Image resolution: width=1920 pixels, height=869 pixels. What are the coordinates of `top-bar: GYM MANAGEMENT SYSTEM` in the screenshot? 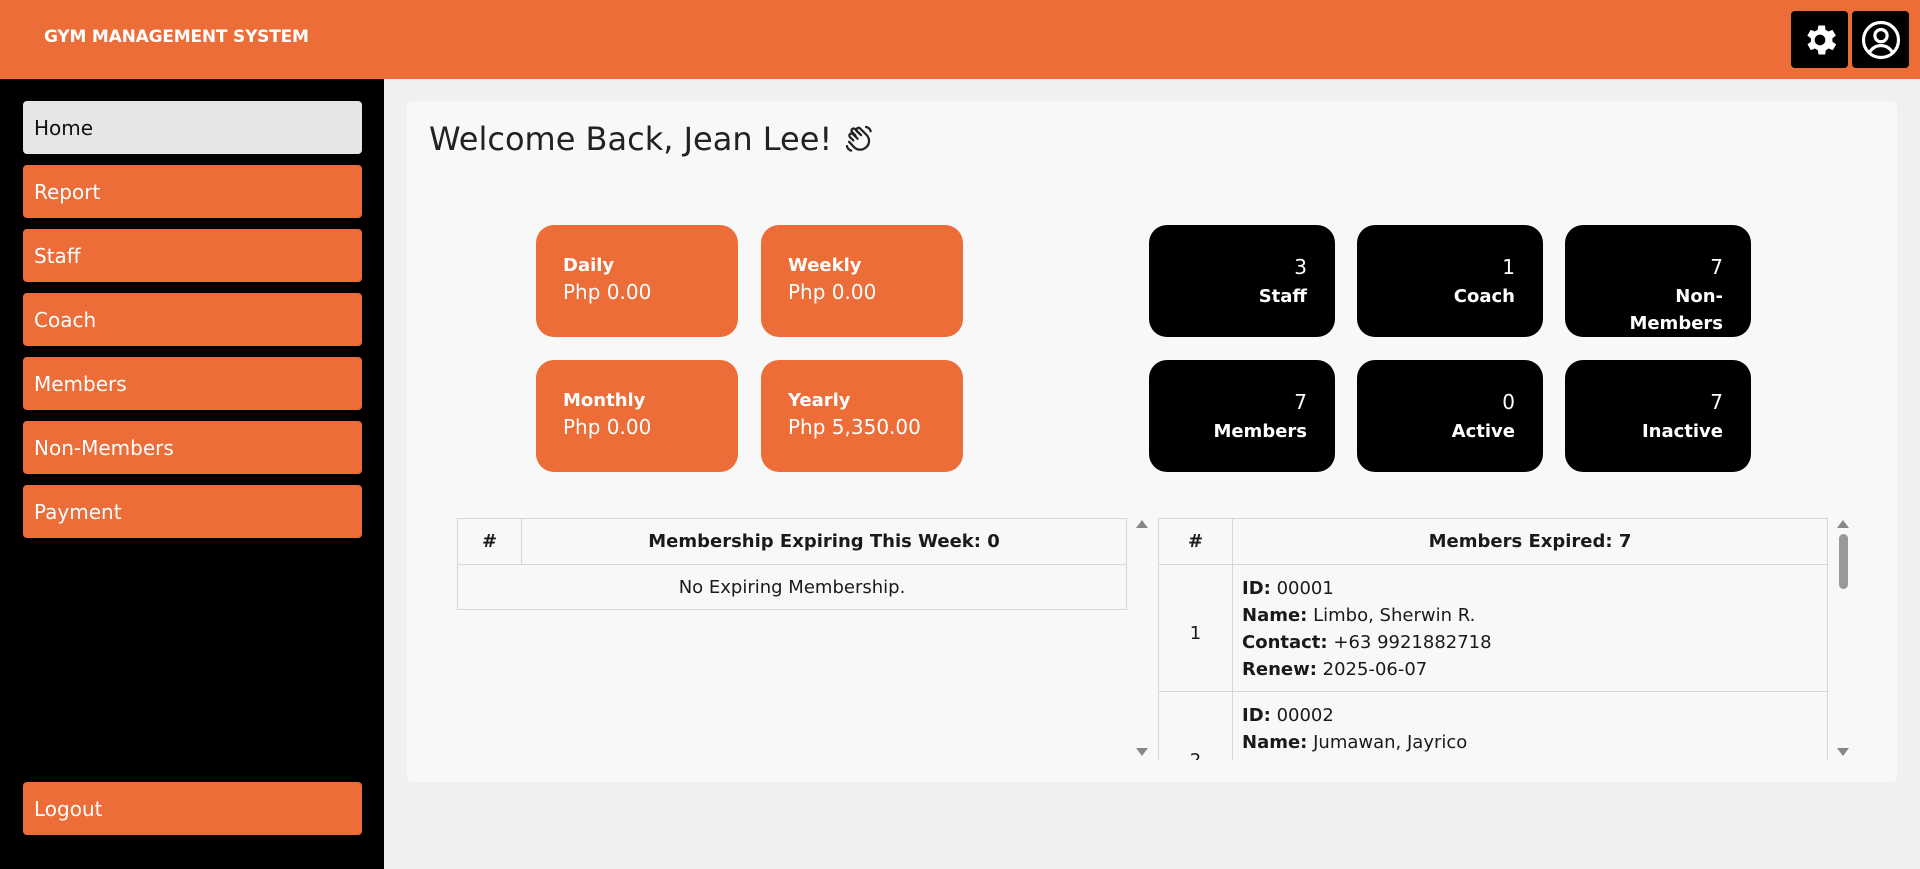 It's located at (960, 39).